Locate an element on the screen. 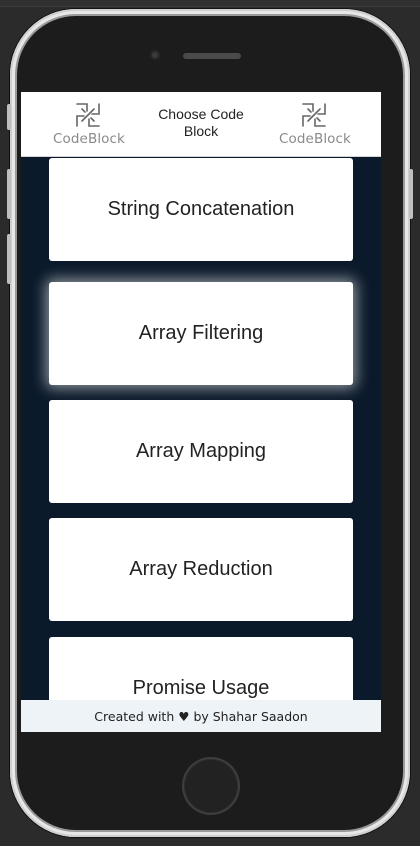  volume-down-button is located at coordinates (9, 259).